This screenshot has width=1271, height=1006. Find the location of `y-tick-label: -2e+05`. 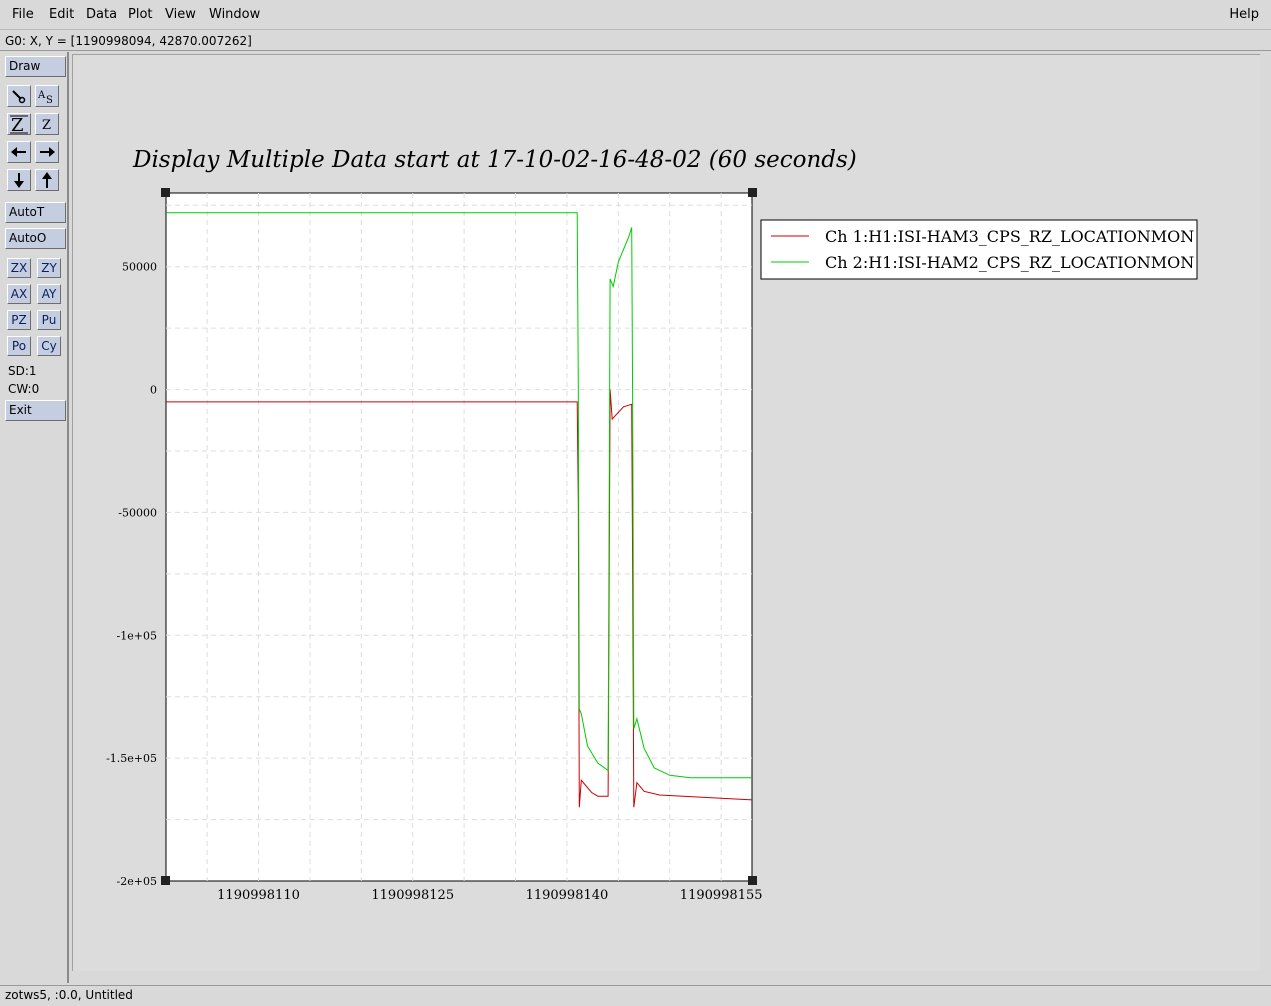

y-tick-label: -2e+05 is located at coordinates (137, 881).